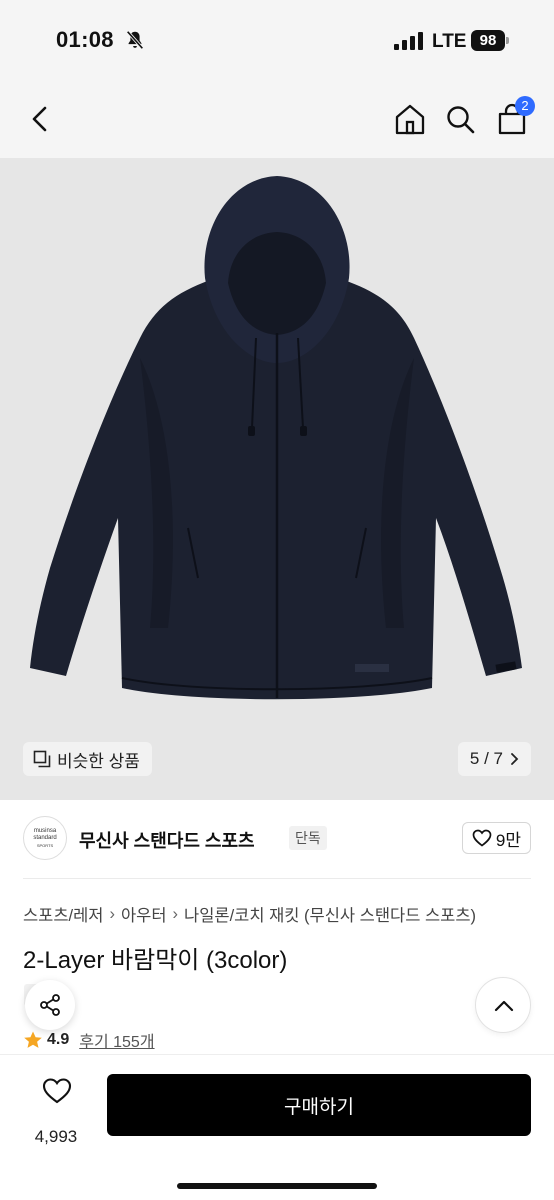 The image size is (554, 1200). Describe the element at coordinates (508, 840) in the screenshot. I see `brand-like-count: 9만` at that location.